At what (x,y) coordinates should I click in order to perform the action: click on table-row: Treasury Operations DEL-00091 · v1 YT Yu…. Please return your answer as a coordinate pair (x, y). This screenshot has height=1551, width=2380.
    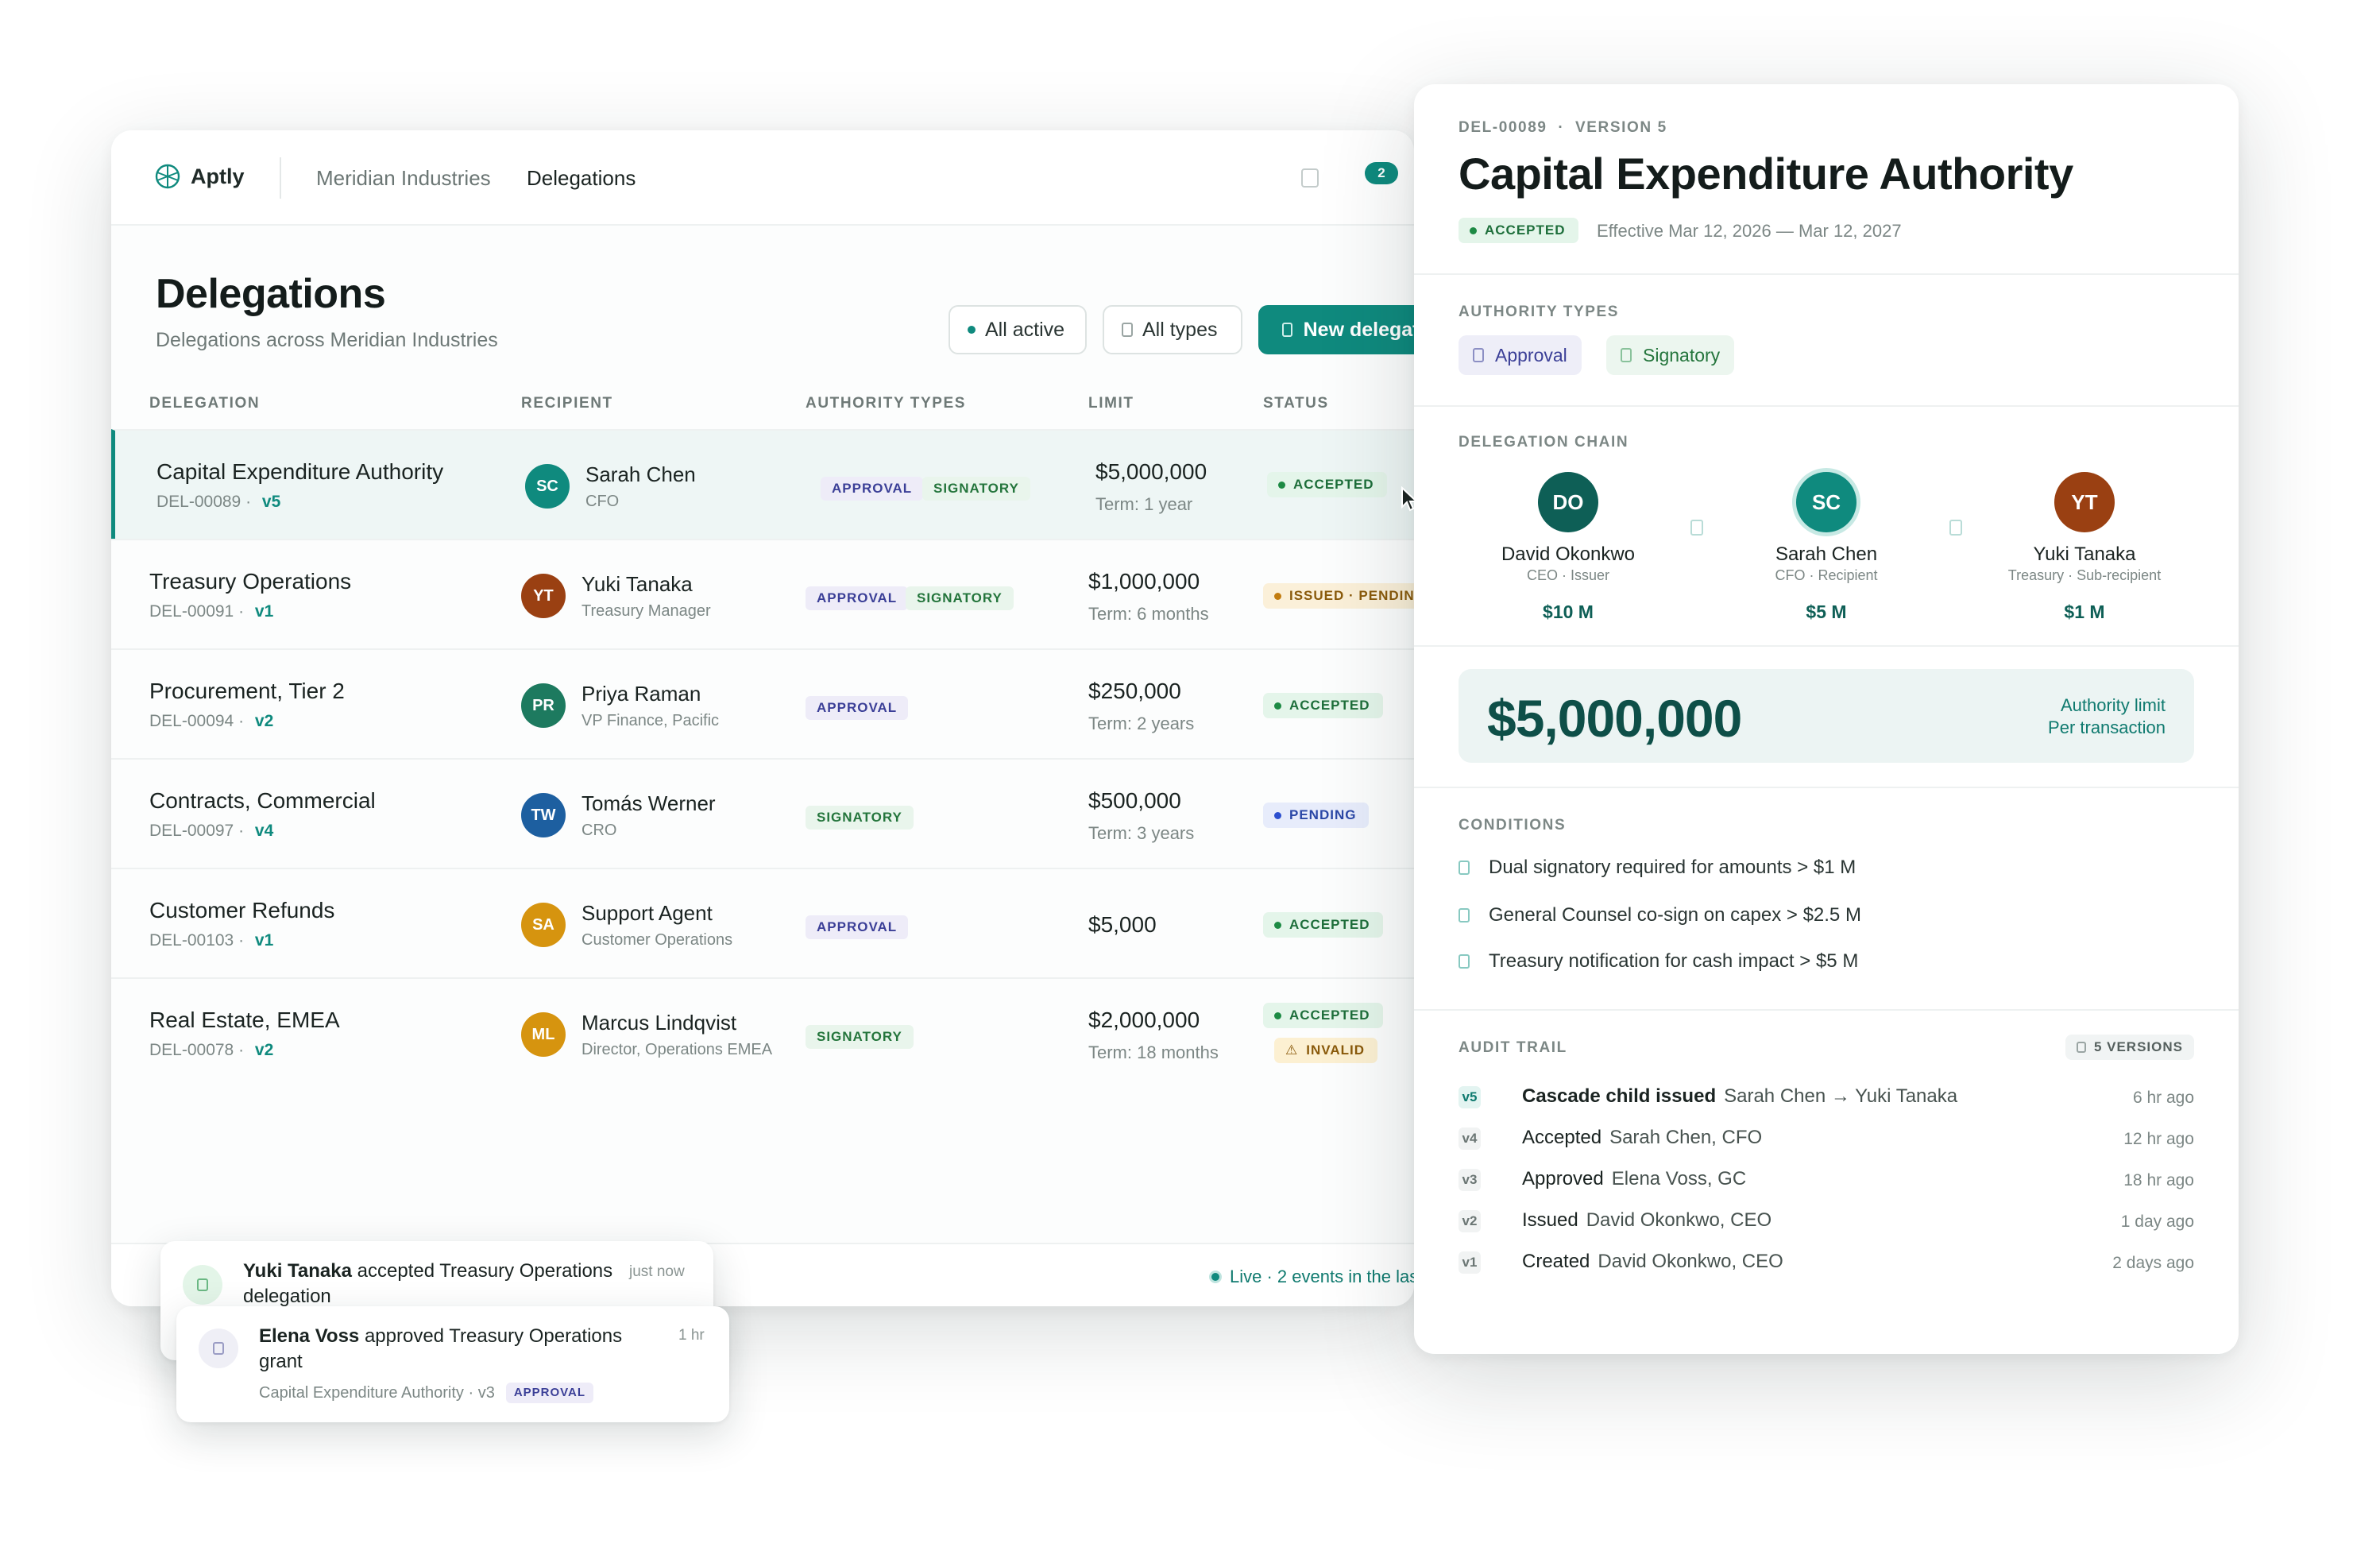
    Looking at the image, I should click on (762, 593).